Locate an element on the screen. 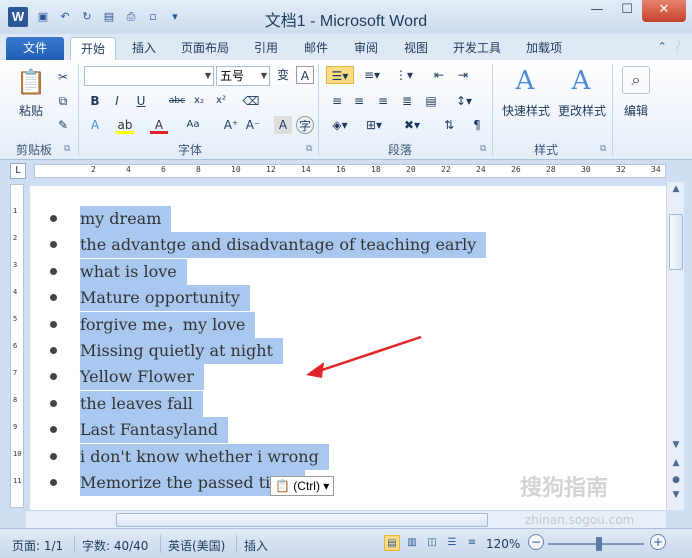  superscript-button: x² is located at coordinates (221, 101).